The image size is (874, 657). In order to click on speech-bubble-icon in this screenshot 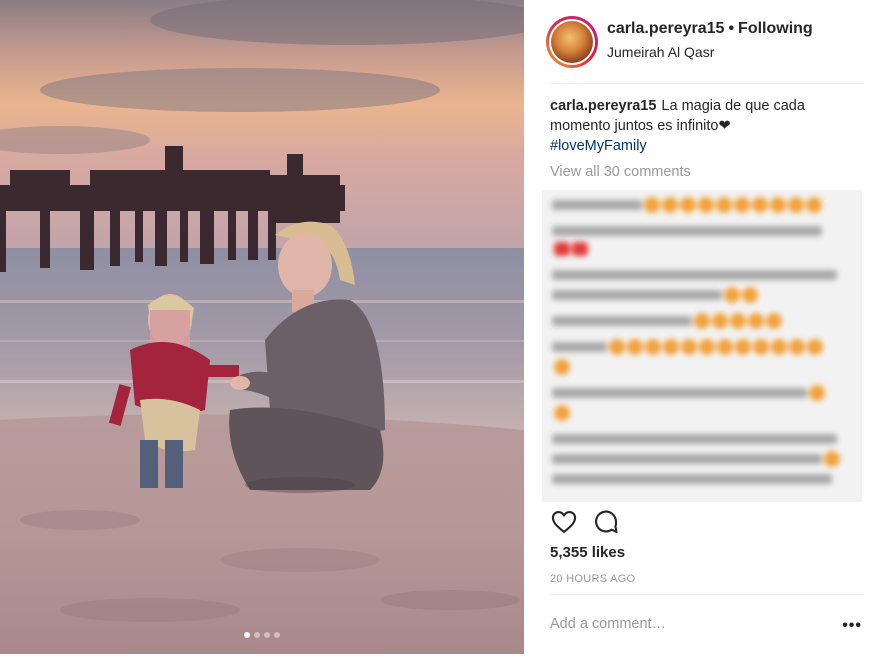, I will do `click(606, 521)`.